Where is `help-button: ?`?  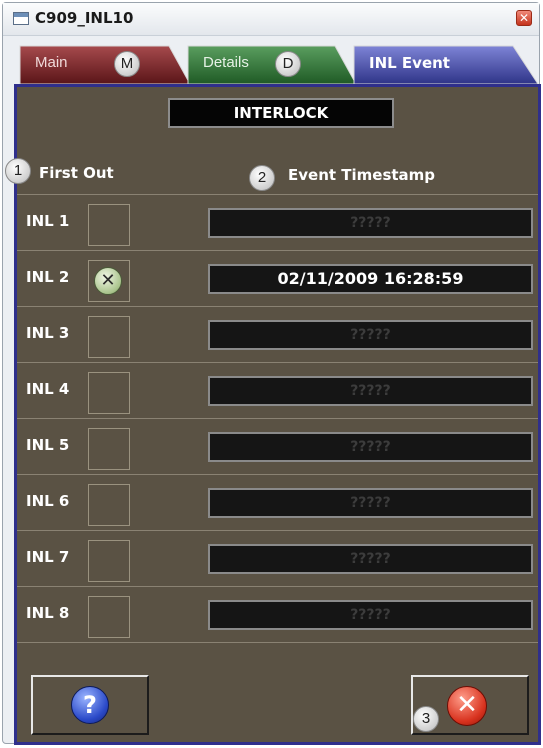 help-button: ? is located at coordinates (90, 705).